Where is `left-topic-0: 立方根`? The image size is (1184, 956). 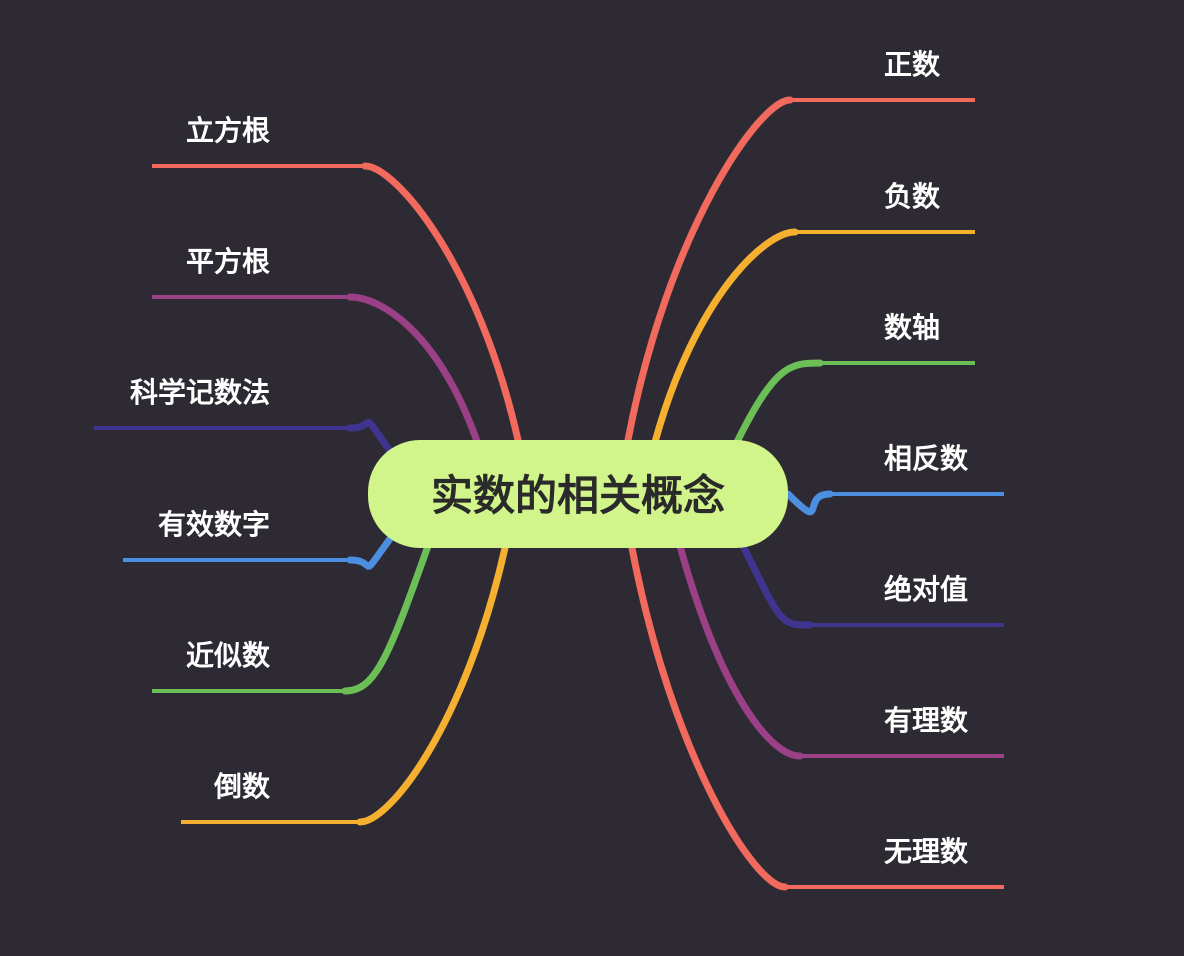 left-topic-0: 立方根 is located at coordinates (258, 141).